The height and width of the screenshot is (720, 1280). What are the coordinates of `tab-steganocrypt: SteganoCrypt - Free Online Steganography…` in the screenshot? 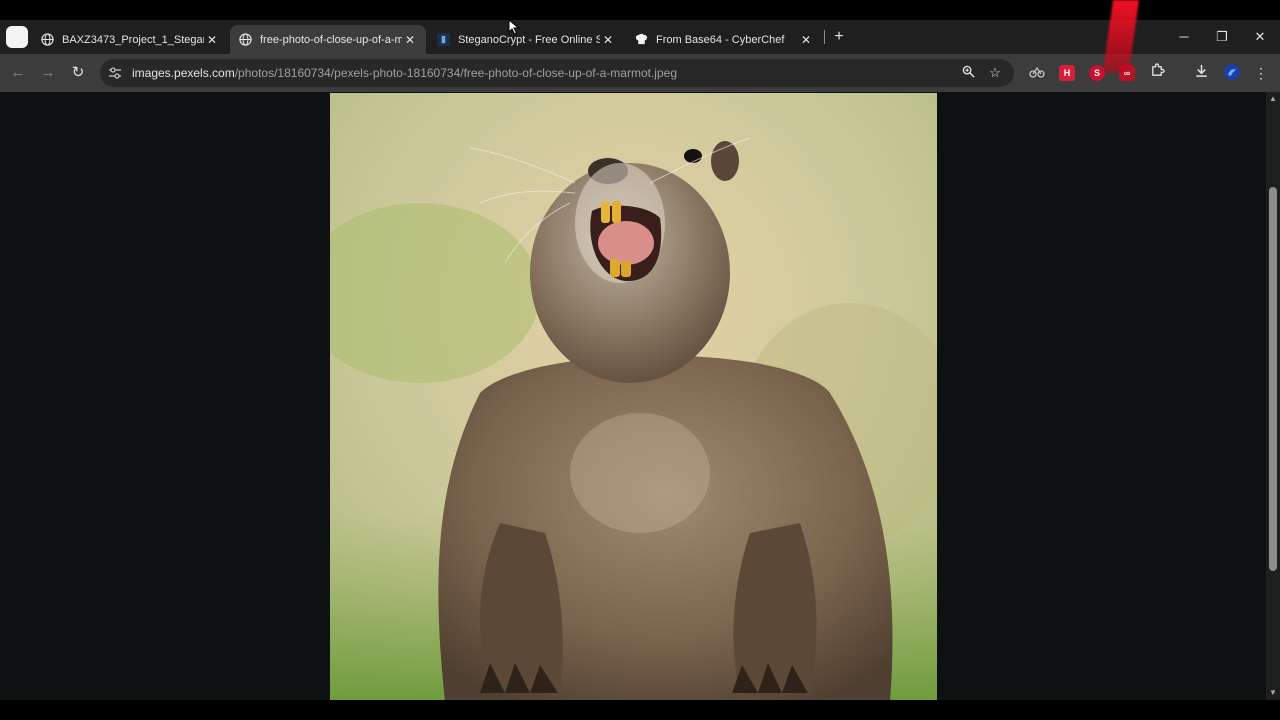 It's located at (526, 39).